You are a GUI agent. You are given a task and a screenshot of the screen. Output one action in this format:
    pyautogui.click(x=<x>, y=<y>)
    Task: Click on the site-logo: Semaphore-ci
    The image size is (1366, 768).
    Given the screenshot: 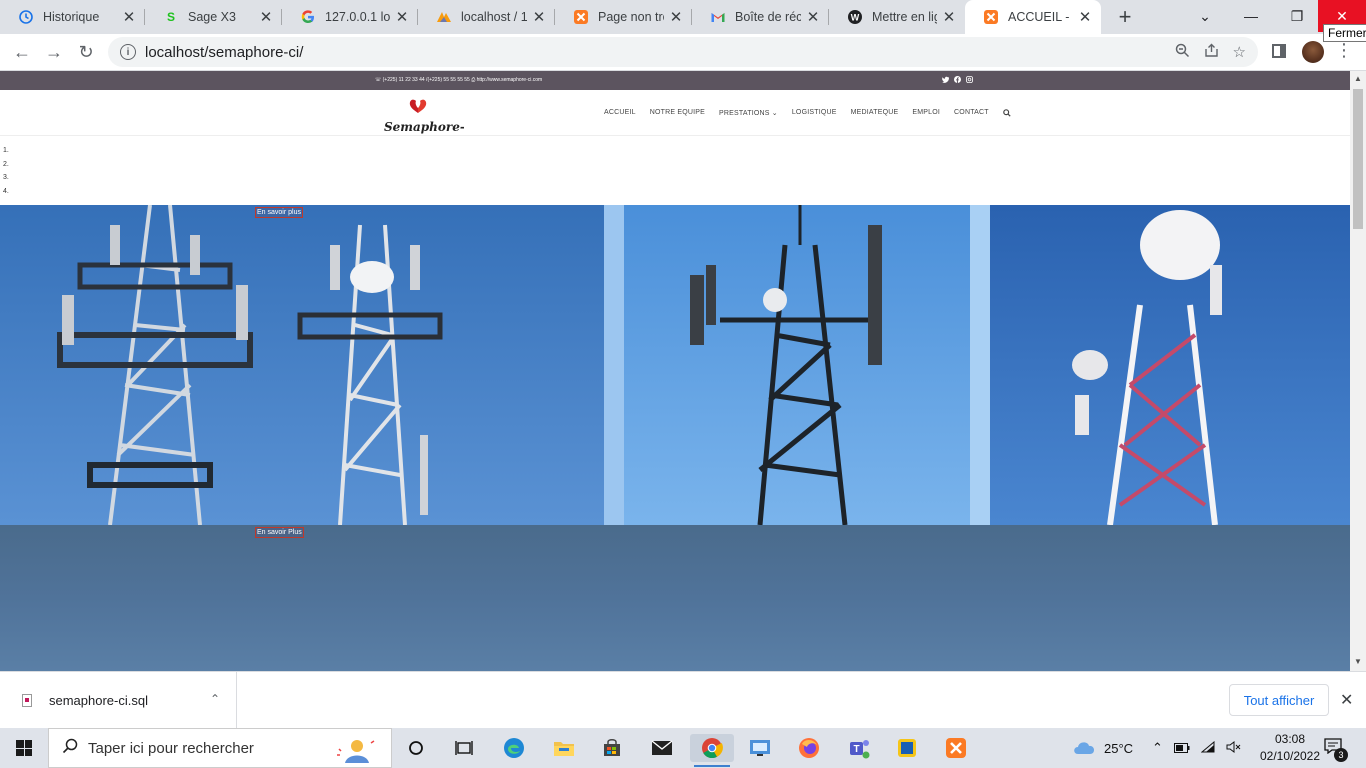 What is the action you would take?
    pyautogui.click(x=424, y=116)
    